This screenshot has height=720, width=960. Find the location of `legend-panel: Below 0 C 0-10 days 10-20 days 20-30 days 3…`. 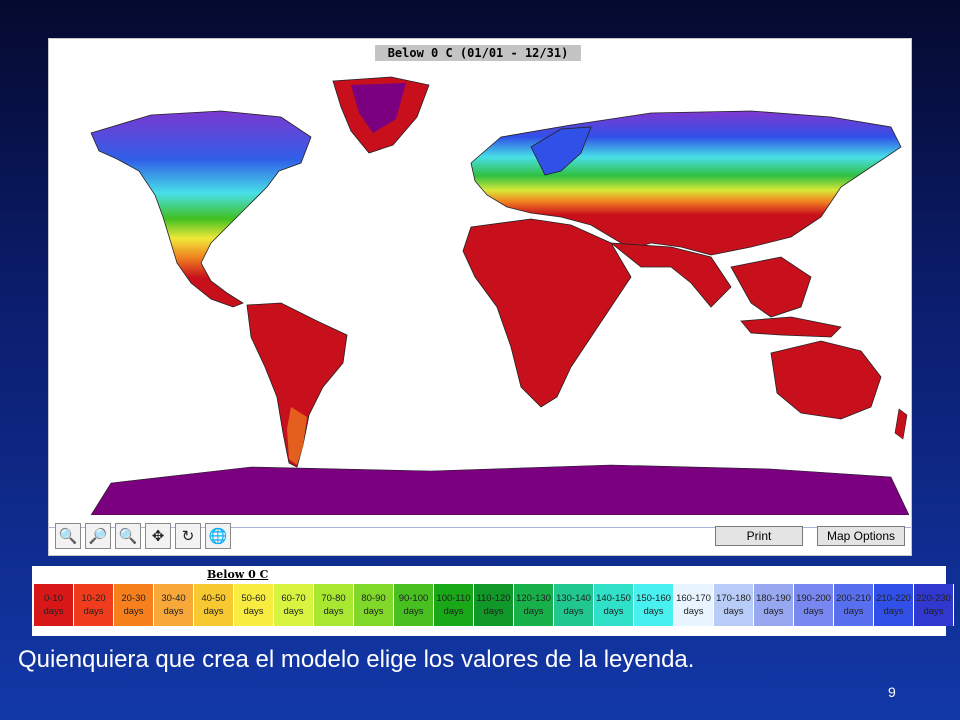

legend-panel: Below 0 C 0-10 days 10-20 days 20-30 days 3… is located at coordinates (493, 601).